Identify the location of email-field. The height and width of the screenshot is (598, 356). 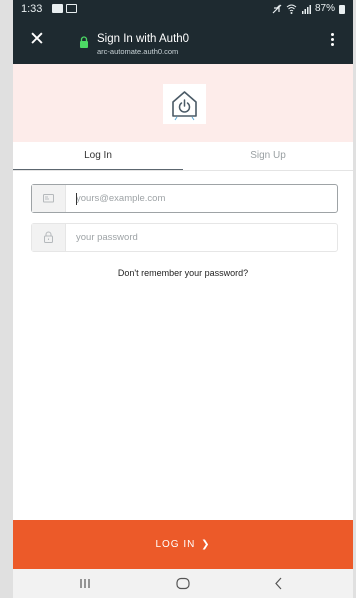
(184, 198).